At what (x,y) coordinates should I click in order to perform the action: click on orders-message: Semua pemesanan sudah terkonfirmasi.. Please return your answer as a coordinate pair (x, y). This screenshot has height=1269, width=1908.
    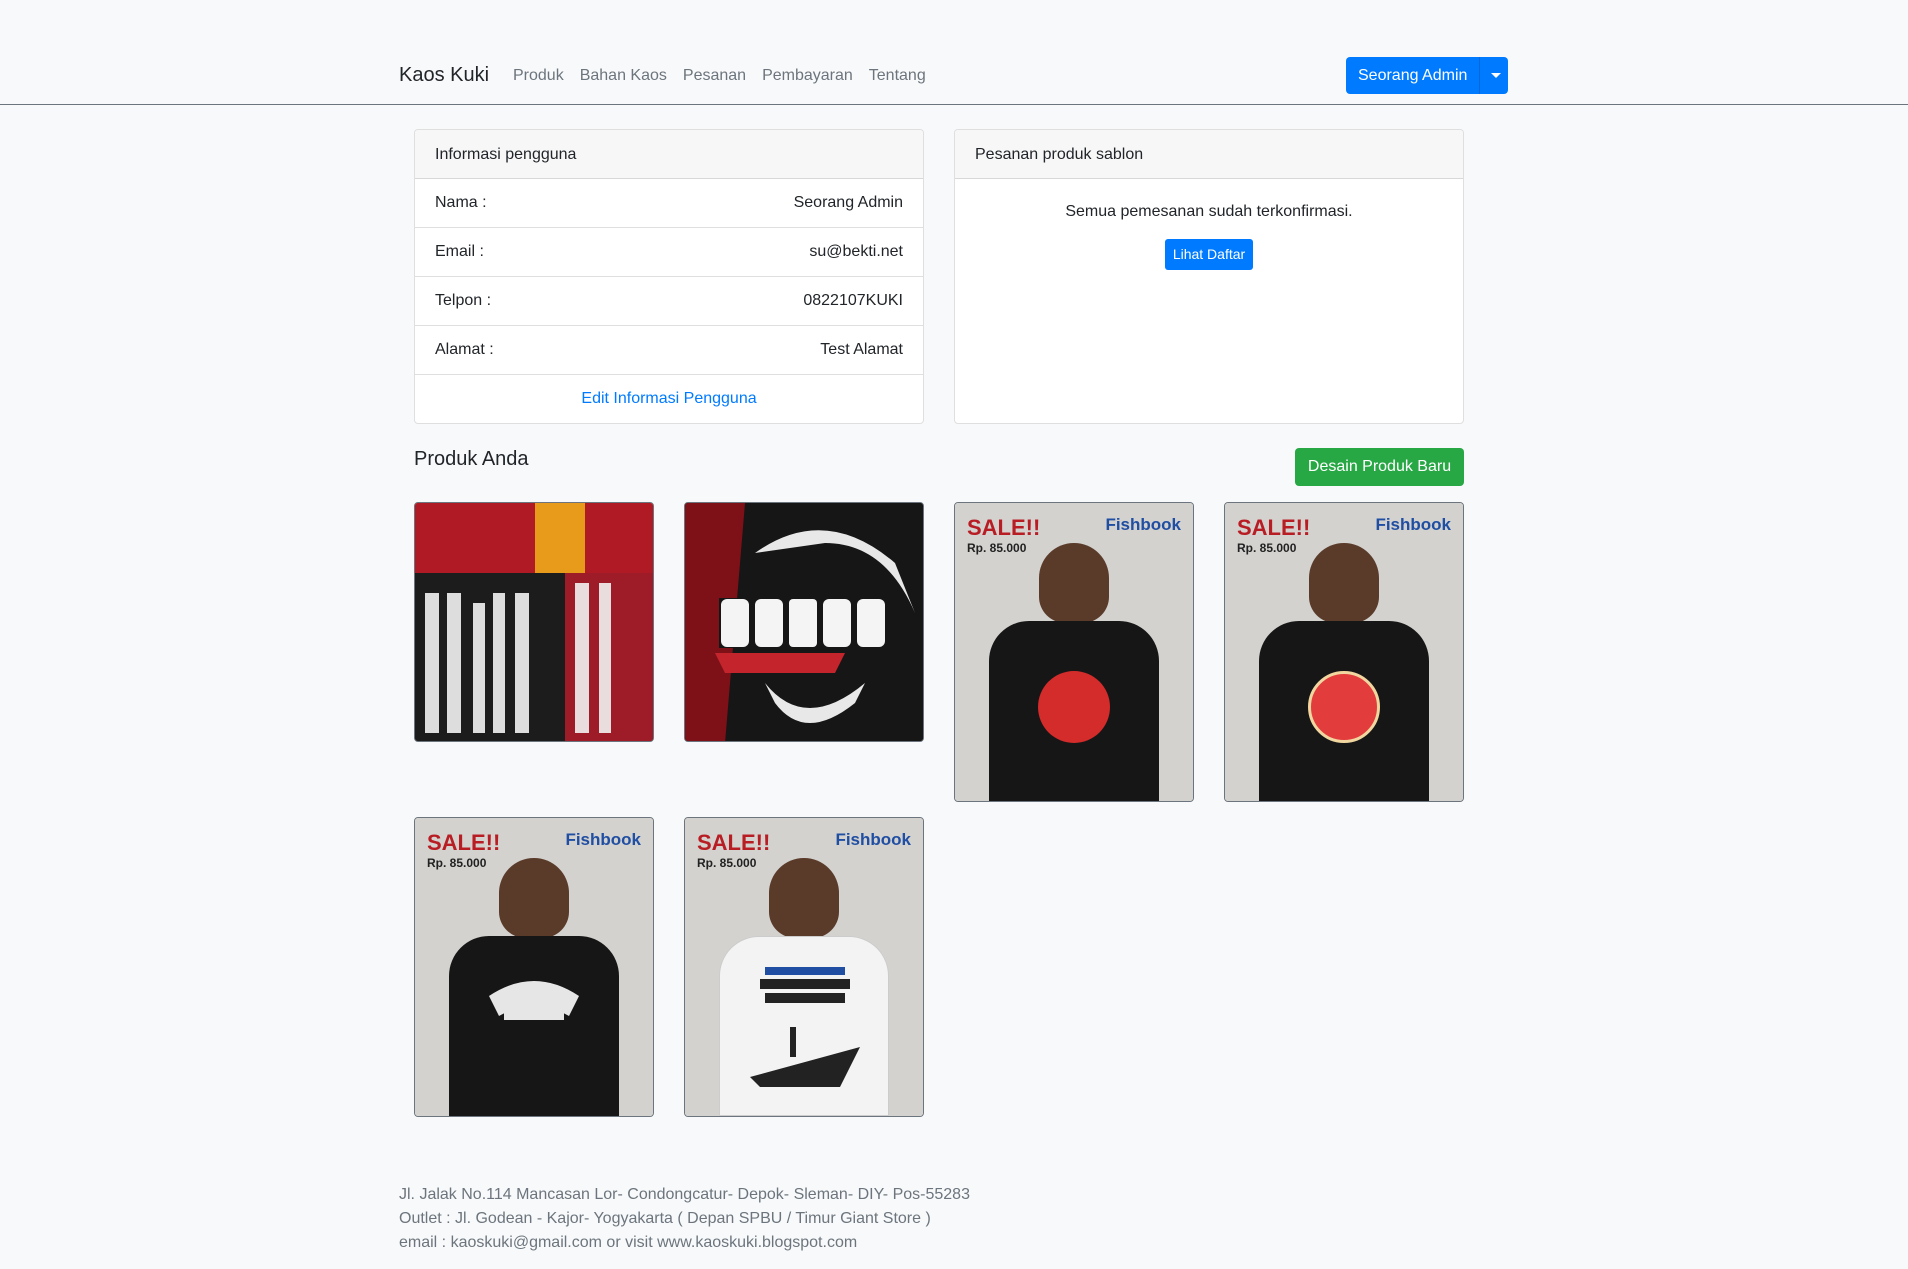
    Looking at the image, I should click on (1209, 211).